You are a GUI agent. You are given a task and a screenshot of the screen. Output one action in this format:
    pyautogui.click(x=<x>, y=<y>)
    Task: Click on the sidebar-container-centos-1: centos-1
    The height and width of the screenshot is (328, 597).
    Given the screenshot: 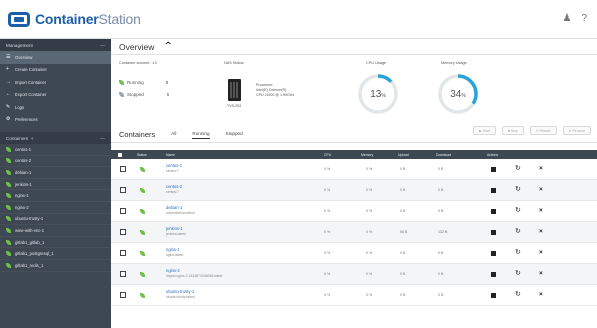 What is the action you would take?
    pyautogui.click(x=55, y=150)
    